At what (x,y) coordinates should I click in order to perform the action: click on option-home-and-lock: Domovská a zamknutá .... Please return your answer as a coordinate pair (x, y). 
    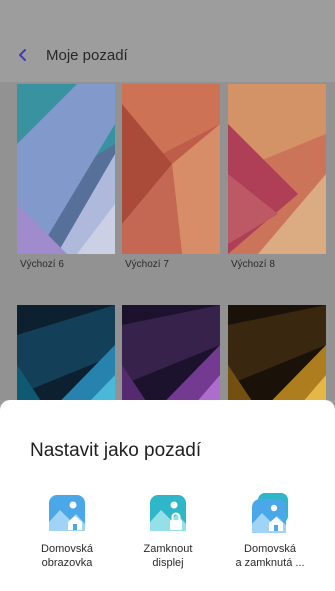
    Looking at the image, I should click on (270, 531).